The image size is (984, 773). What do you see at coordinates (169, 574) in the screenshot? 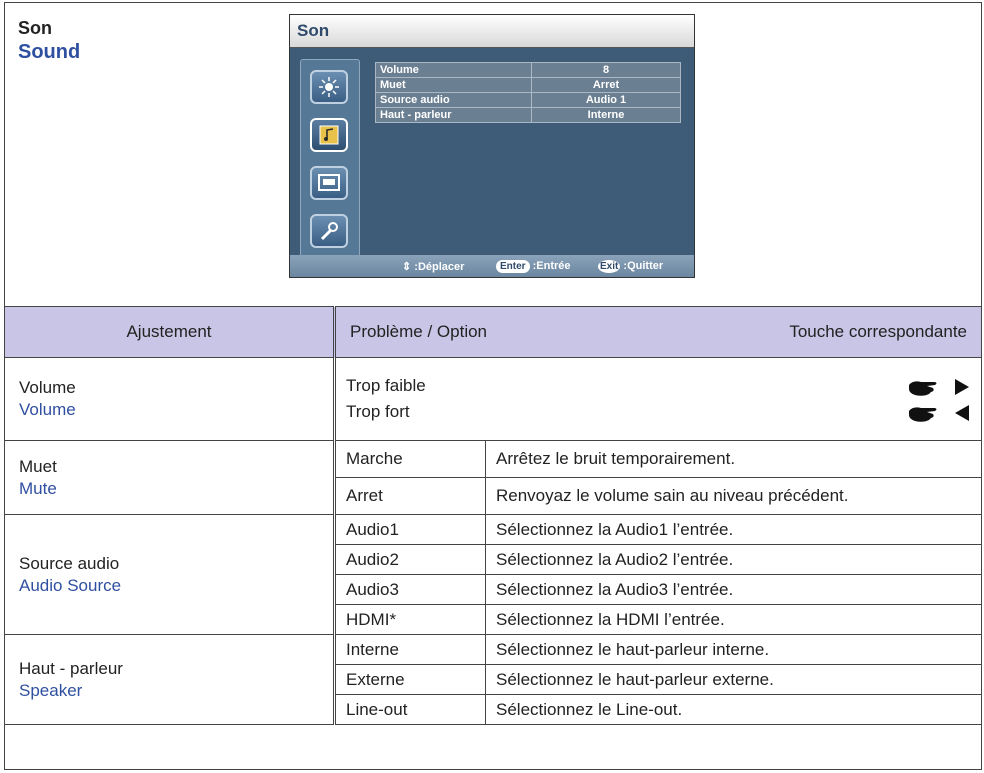
I see `row-label-source: Source audio Audio Source` at bounding box center [169, 574].